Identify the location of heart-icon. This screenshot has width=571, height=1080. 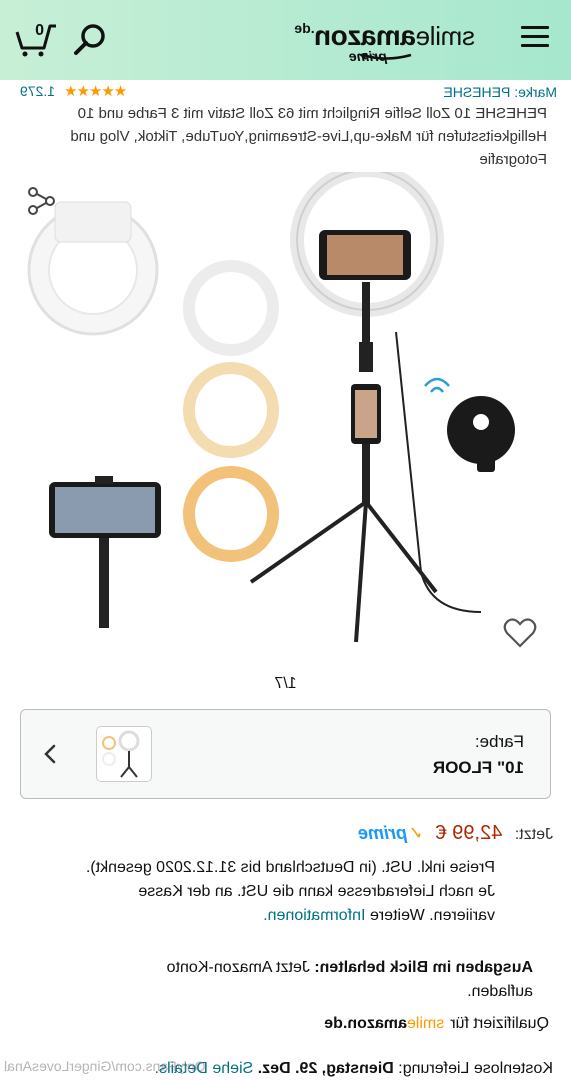
(520, 633).